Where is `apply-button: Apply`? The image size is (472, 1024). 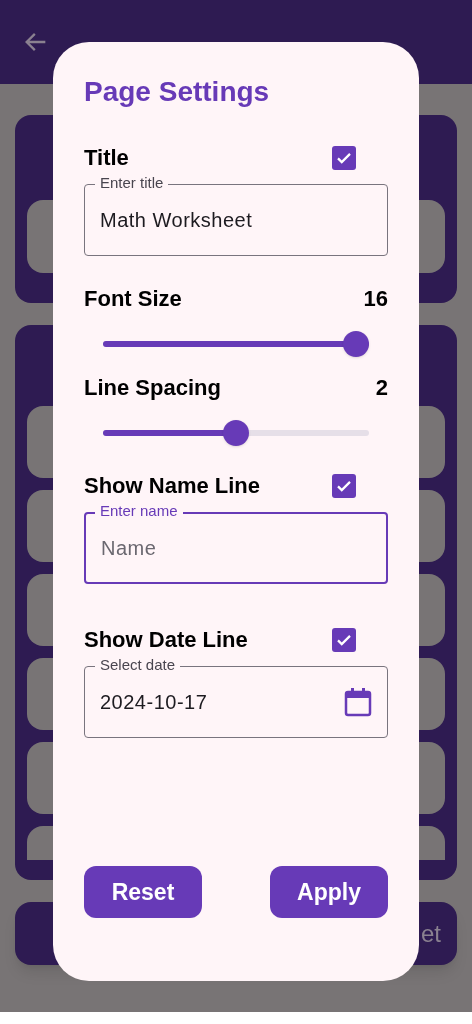 apply-button: Apply is located at coordinates (329, 892).